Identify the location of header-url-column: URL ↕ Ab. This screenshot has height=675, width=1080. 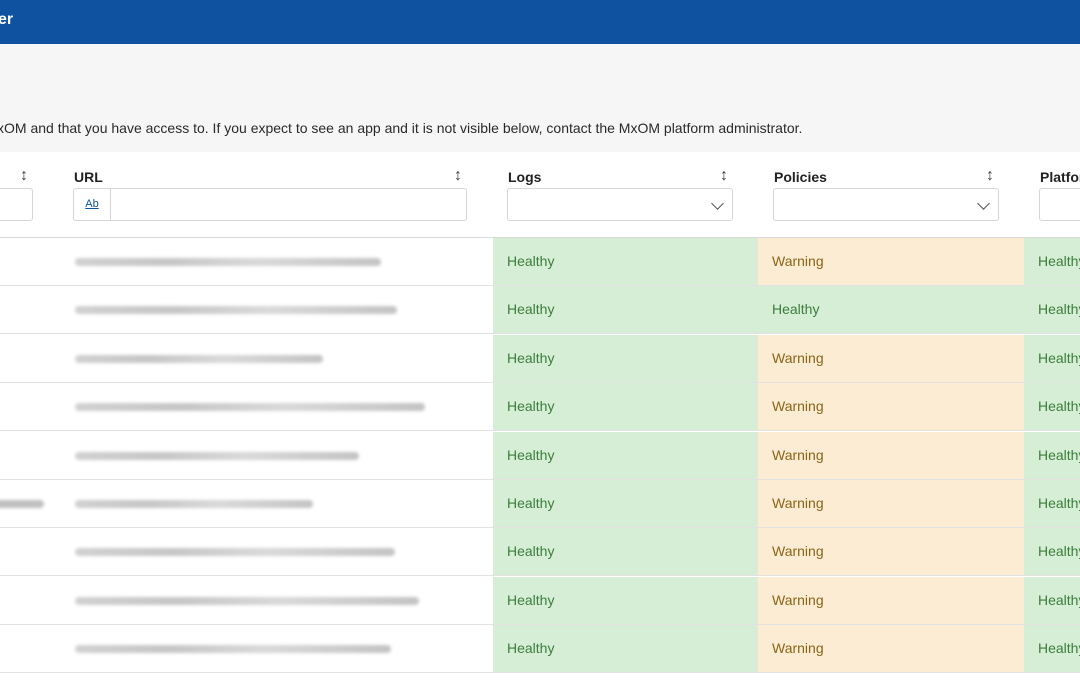
(270, 194).